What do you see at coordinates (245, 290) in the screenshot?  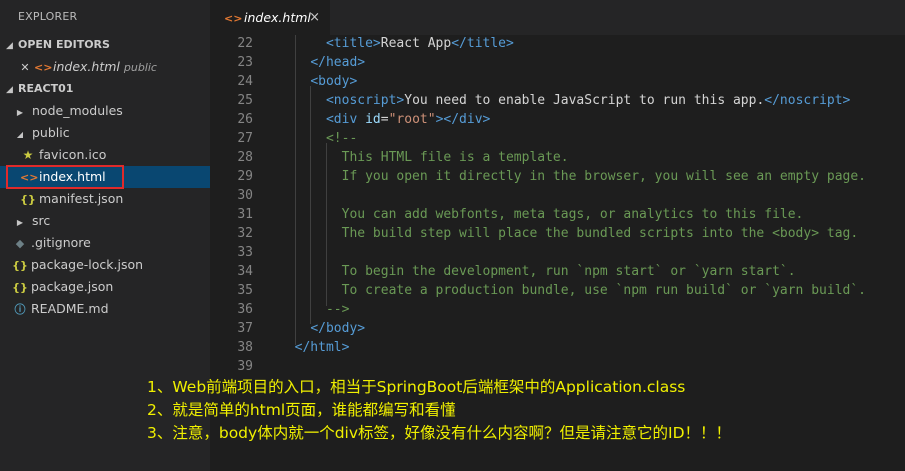 I see `line-number: 35` at bounding box center [245, 290].